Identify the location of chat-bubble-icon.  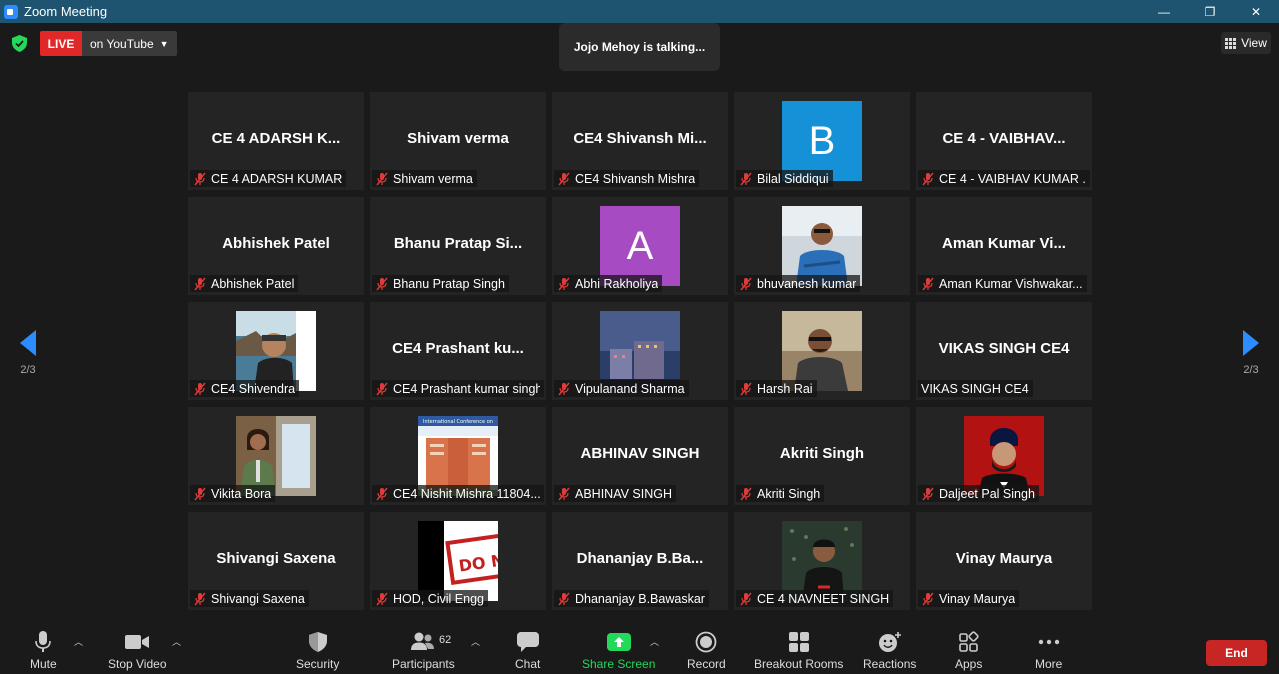
(527, 642).